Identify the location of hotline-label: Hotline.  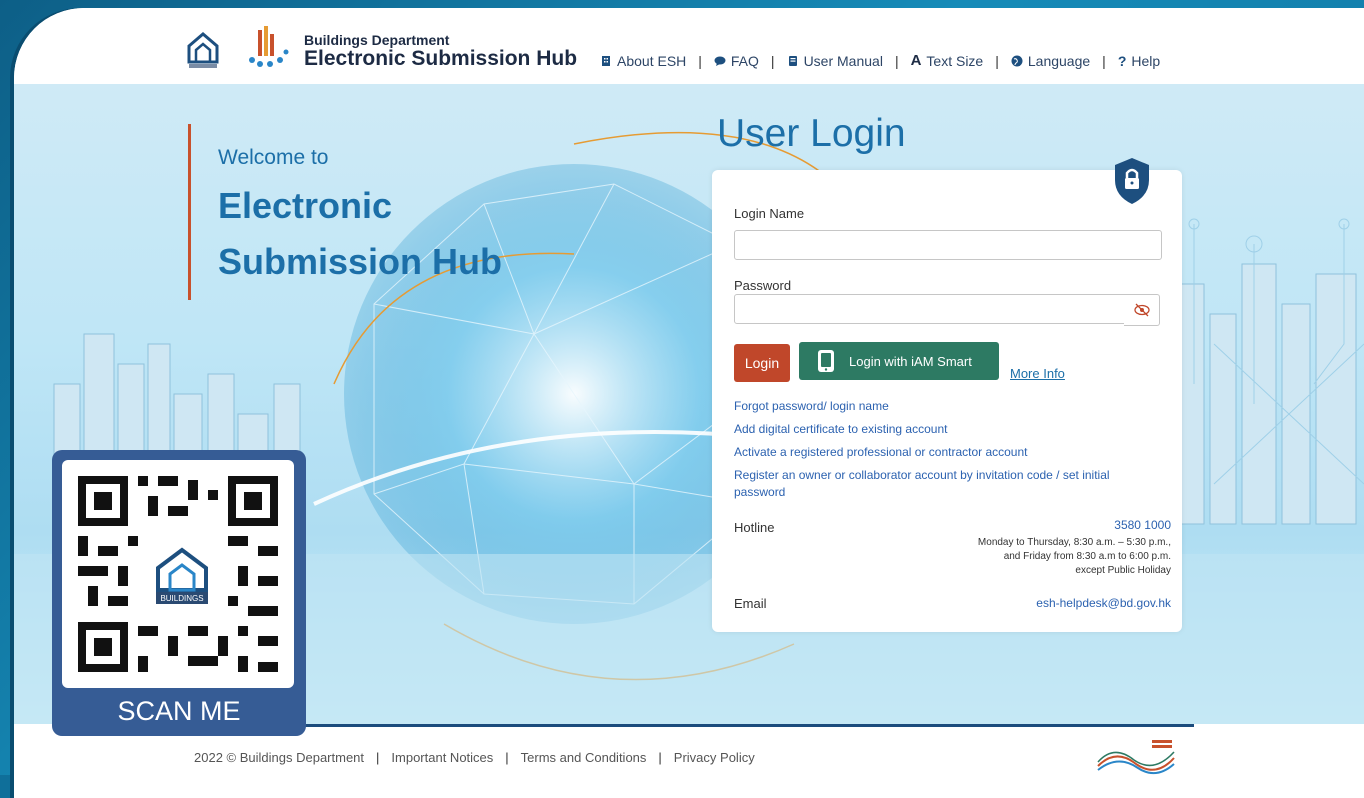
(754, 527).